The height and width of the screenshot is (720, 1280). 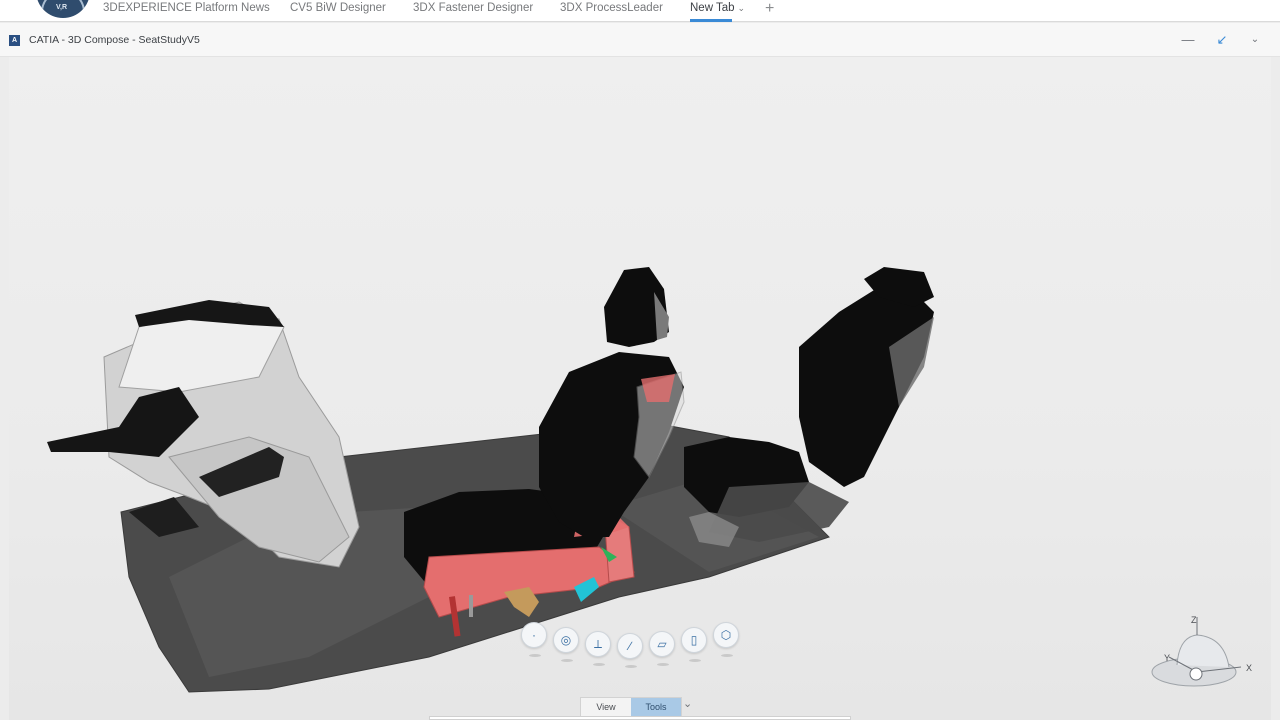 I want to click on axis-system-tool-icon: ⟂, so click(x=598, y=648).